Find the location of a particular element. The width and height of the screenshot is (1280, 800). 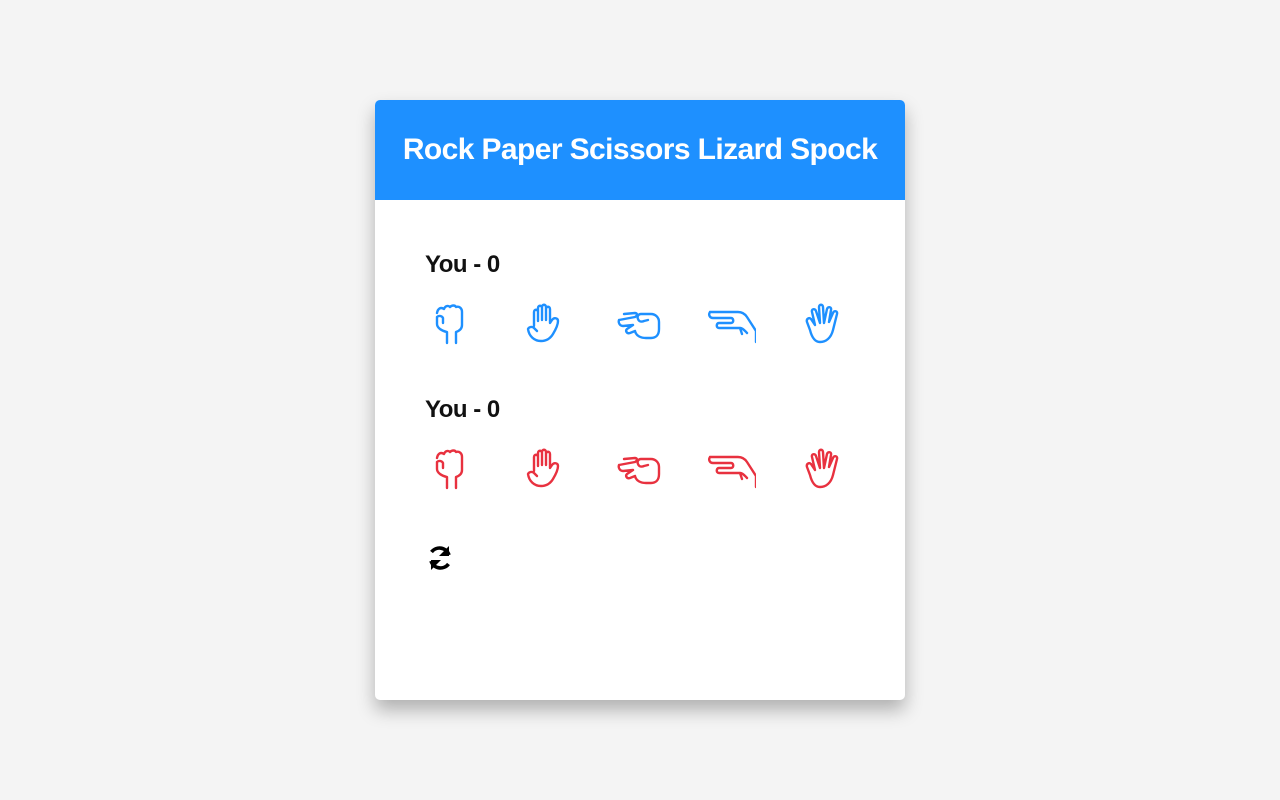

player-one-section: You - 0 is located at coordinates (640, 301).